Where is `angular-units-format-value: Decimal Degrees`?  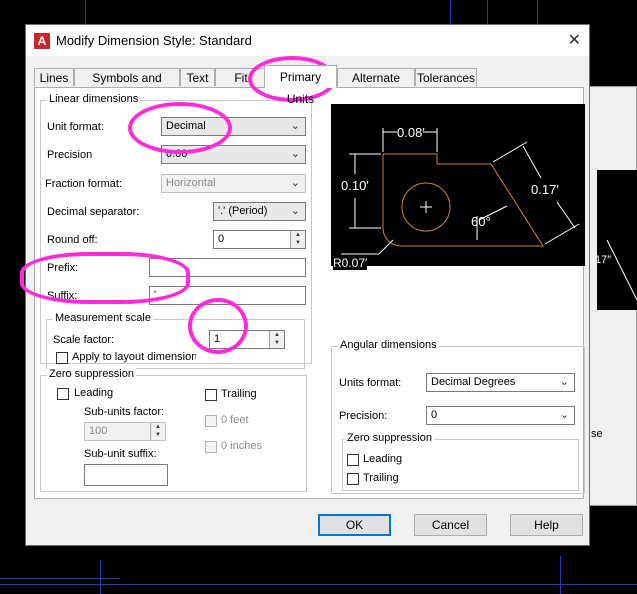
angular-units-format-value: Decimal Degrees is located at coordinates (473, 382).